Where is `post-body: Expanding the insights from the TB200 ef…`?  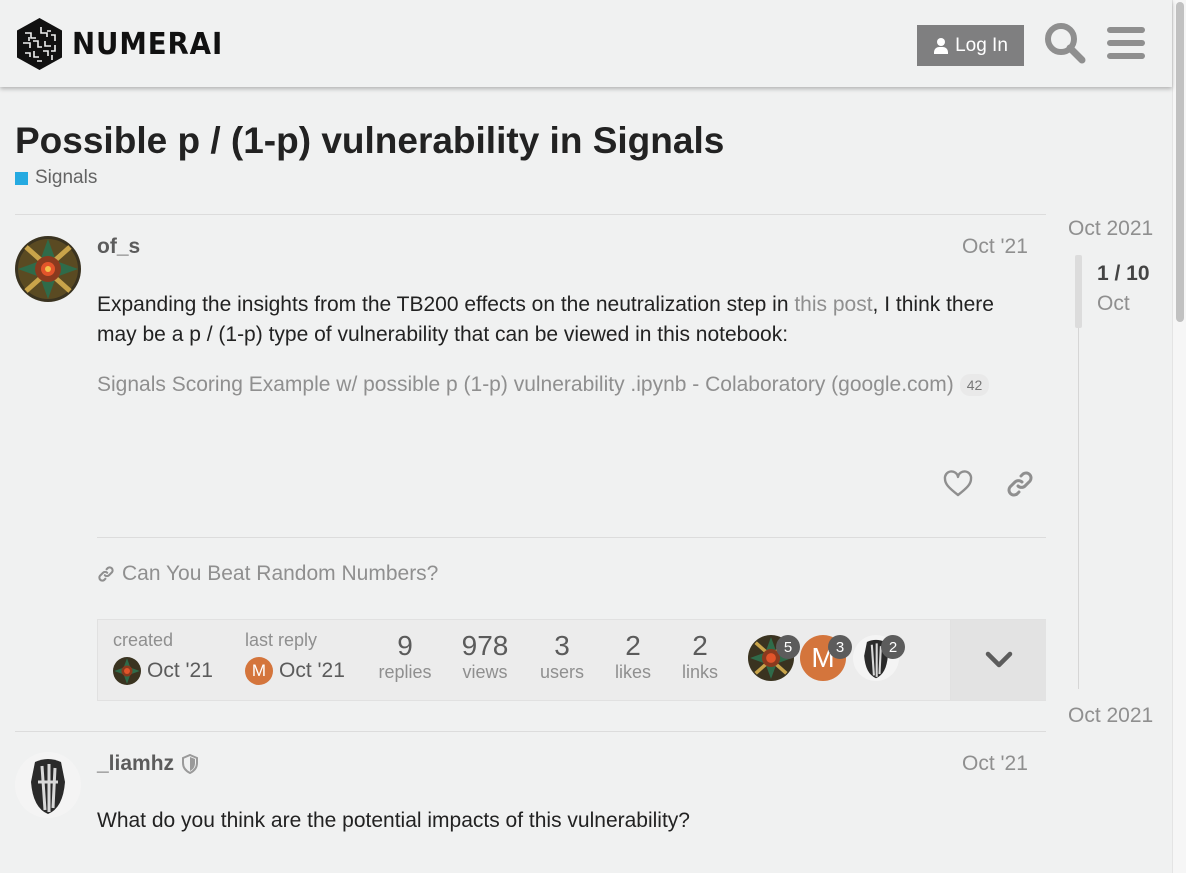 post-body: Expanding the insights from the TB200 ef… is located at coordinates (567, 320).